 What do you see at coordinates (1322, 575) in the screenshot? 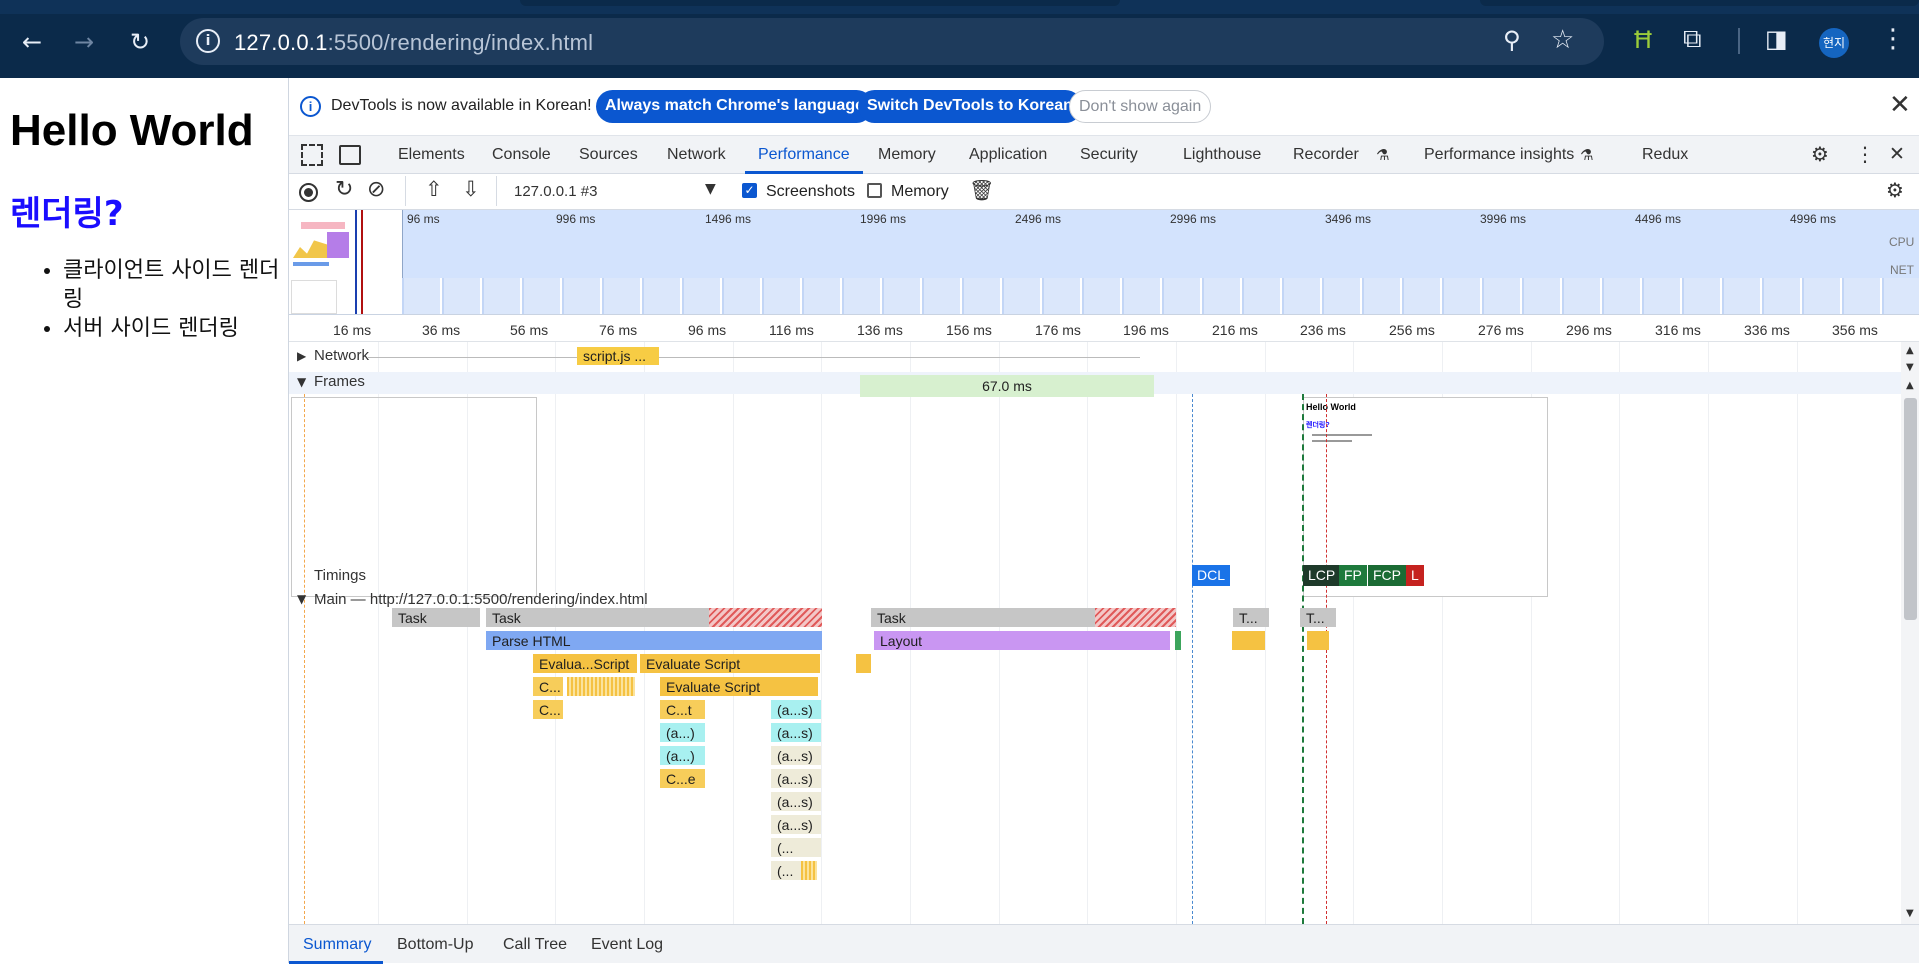
I see `timing-lcp: LCP` at bounding box center [1322, 575].